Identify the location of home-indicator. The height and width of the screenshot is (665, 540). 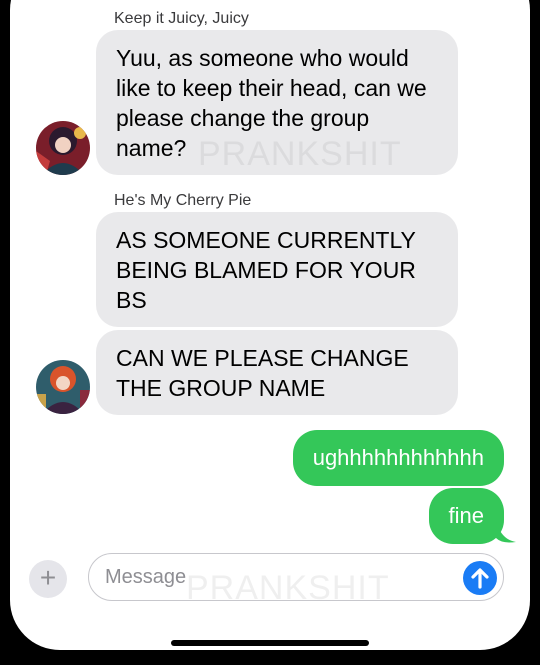
(270, 643).